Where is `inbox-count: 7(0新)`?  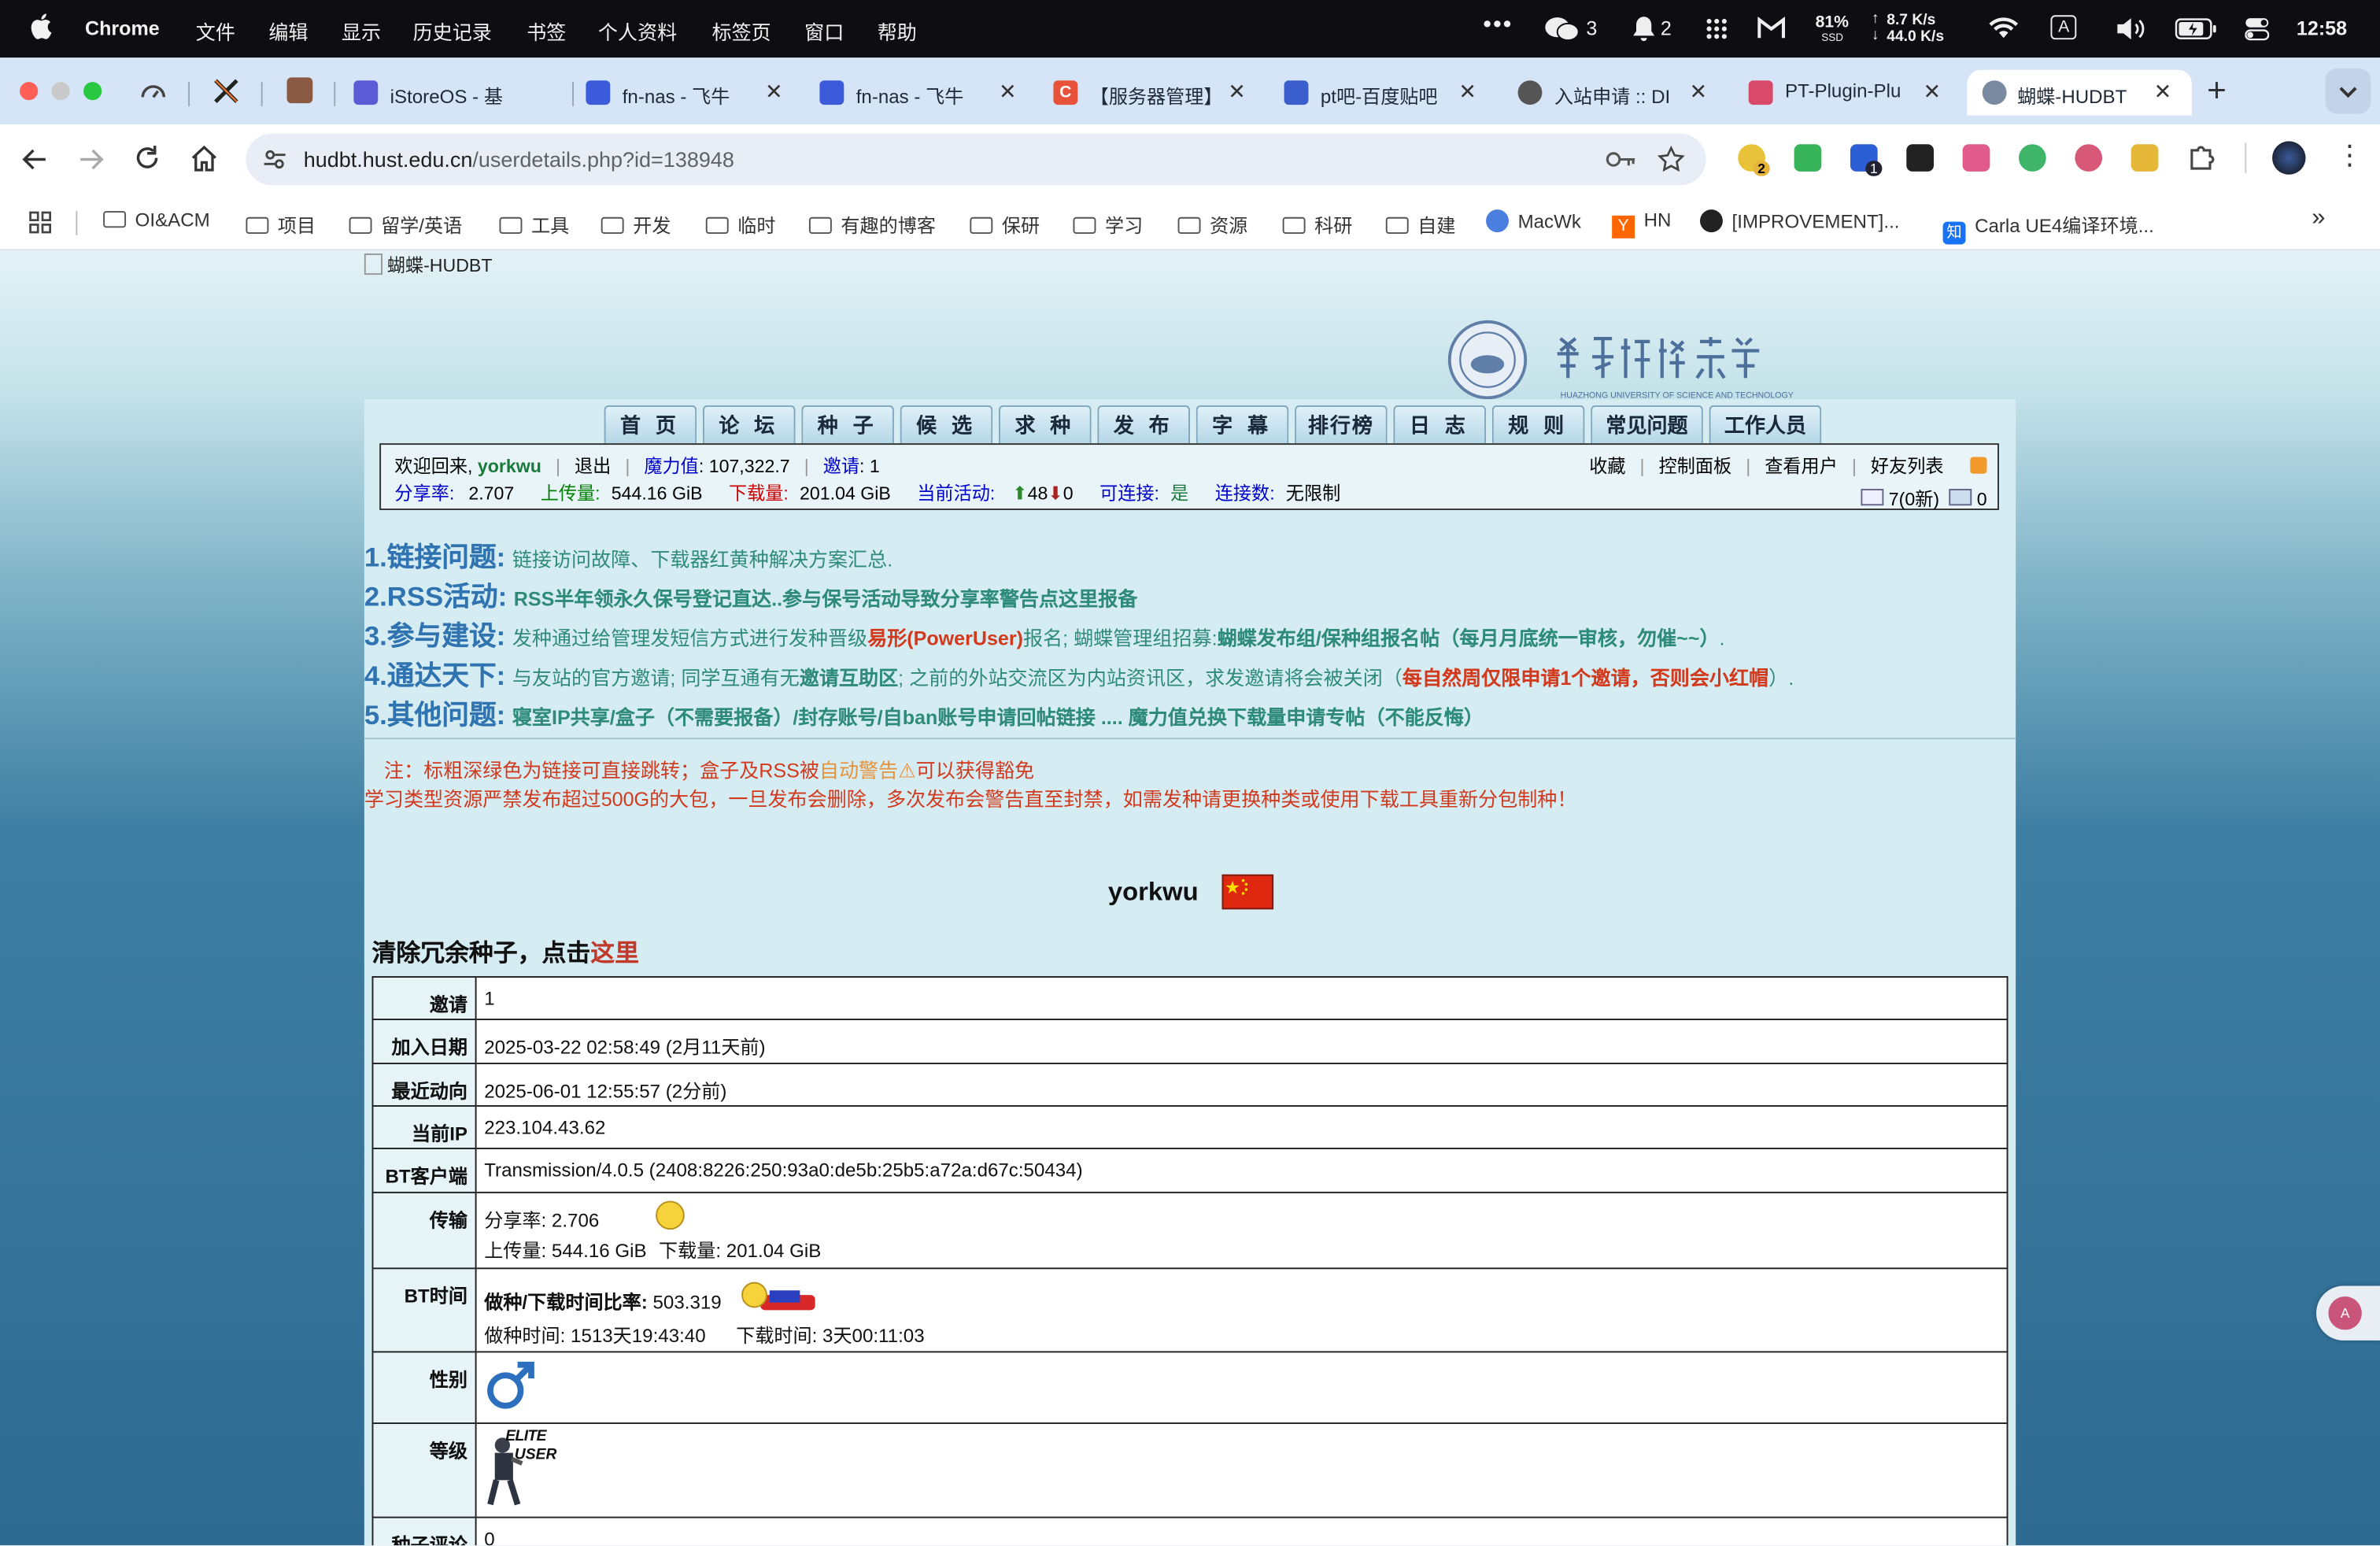
inbox-count: 7(0新) is located at coordinates (1914, 499).